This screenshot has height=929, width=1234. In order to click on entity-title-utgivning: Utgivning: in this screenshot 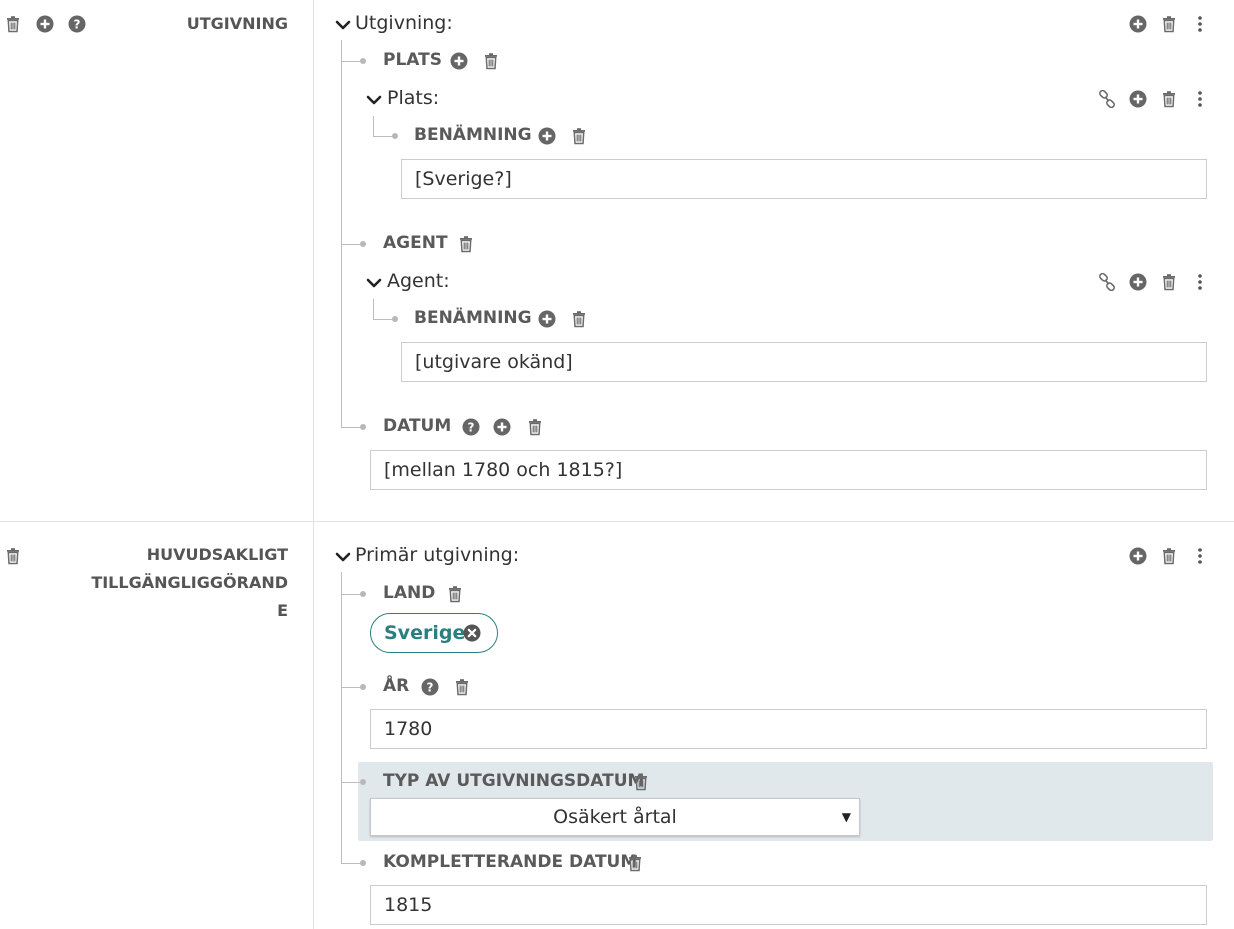, I will do `click(404, 23)`.